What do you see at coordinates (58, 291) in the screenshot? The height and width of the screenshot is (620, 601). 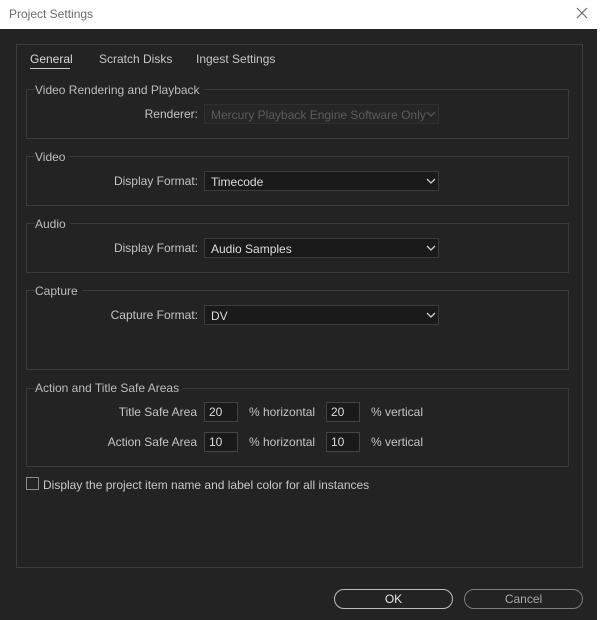 I see `capture-group-title: Capture` at bounding box center [58, 291].